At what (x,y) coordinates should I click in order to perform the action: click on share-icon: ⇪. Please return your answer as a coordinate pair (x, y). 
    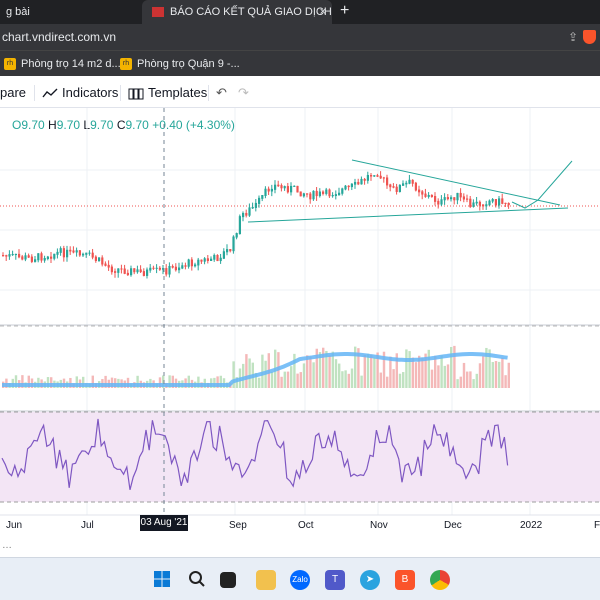
    Looking at the image, I should click on (573, 37).